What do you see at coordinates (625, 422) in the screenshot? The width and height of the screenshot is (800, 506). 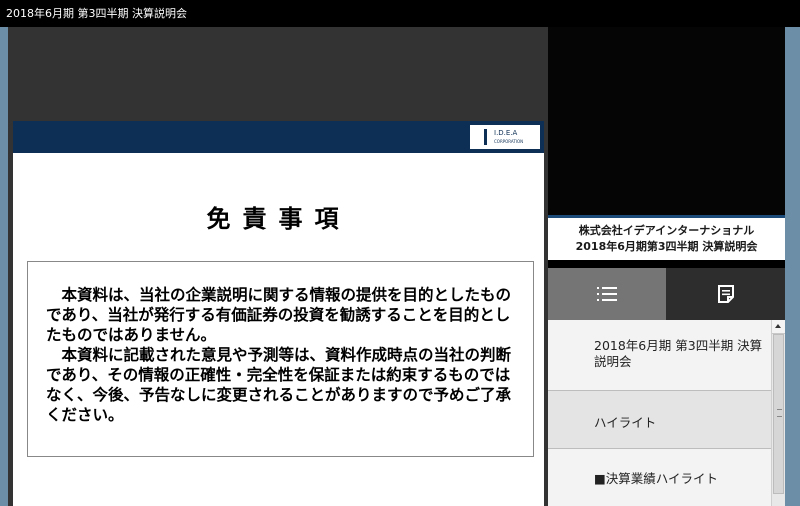 I see `list-item-label: ハイライト` at bounding box center [625, 422].